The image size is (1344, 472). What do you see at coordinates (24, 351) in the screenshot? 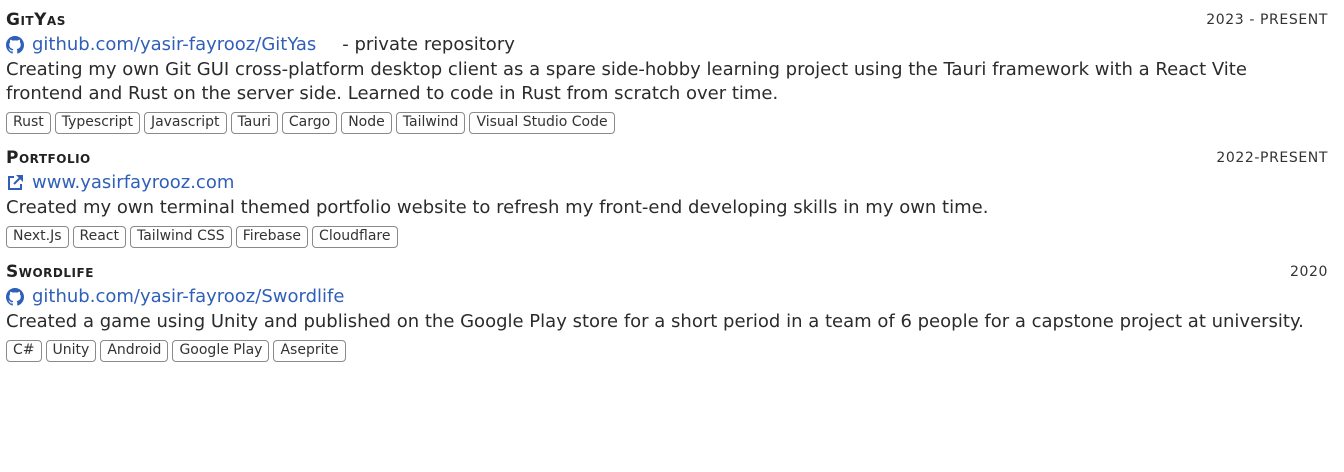
I see `tag: C#` at bounding box center [24, 351].